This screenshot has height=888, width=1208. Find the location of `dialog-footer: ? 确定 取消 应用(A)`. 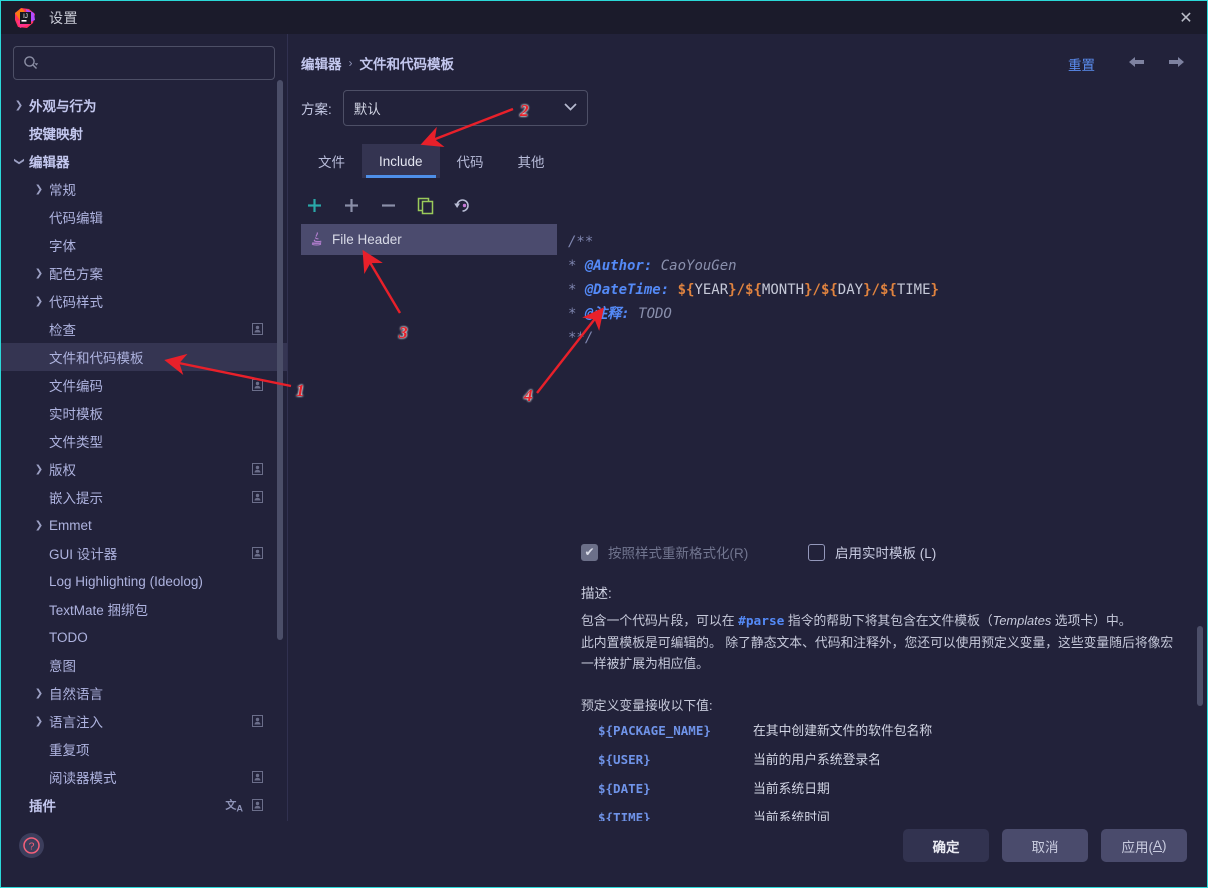

dialog-footer: ? 确定 取消 应用(A) is located at coordinates (604, 854).